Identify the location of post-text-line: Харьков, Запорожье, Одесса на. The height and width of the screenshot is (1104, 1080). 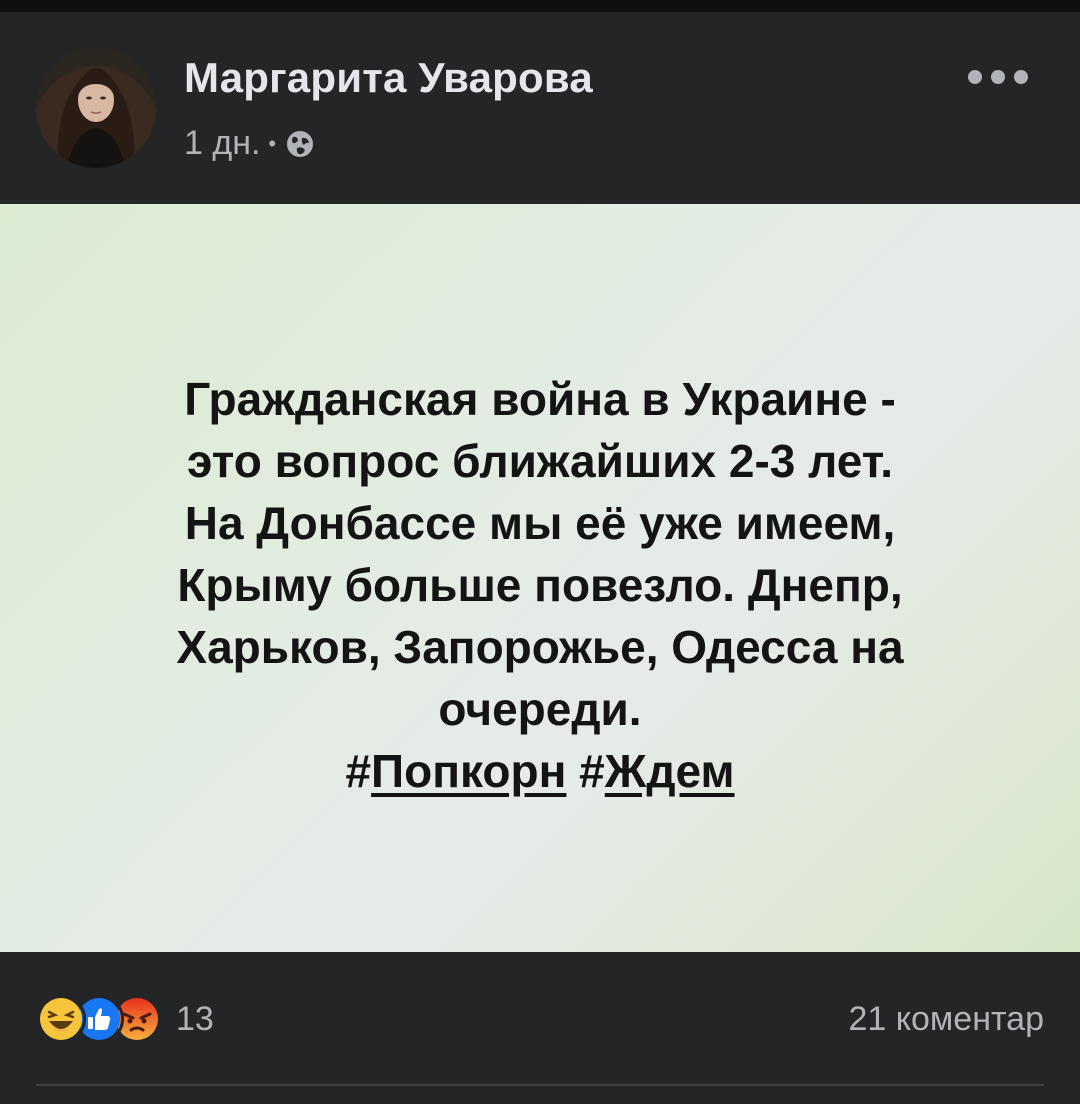
(540, 647).